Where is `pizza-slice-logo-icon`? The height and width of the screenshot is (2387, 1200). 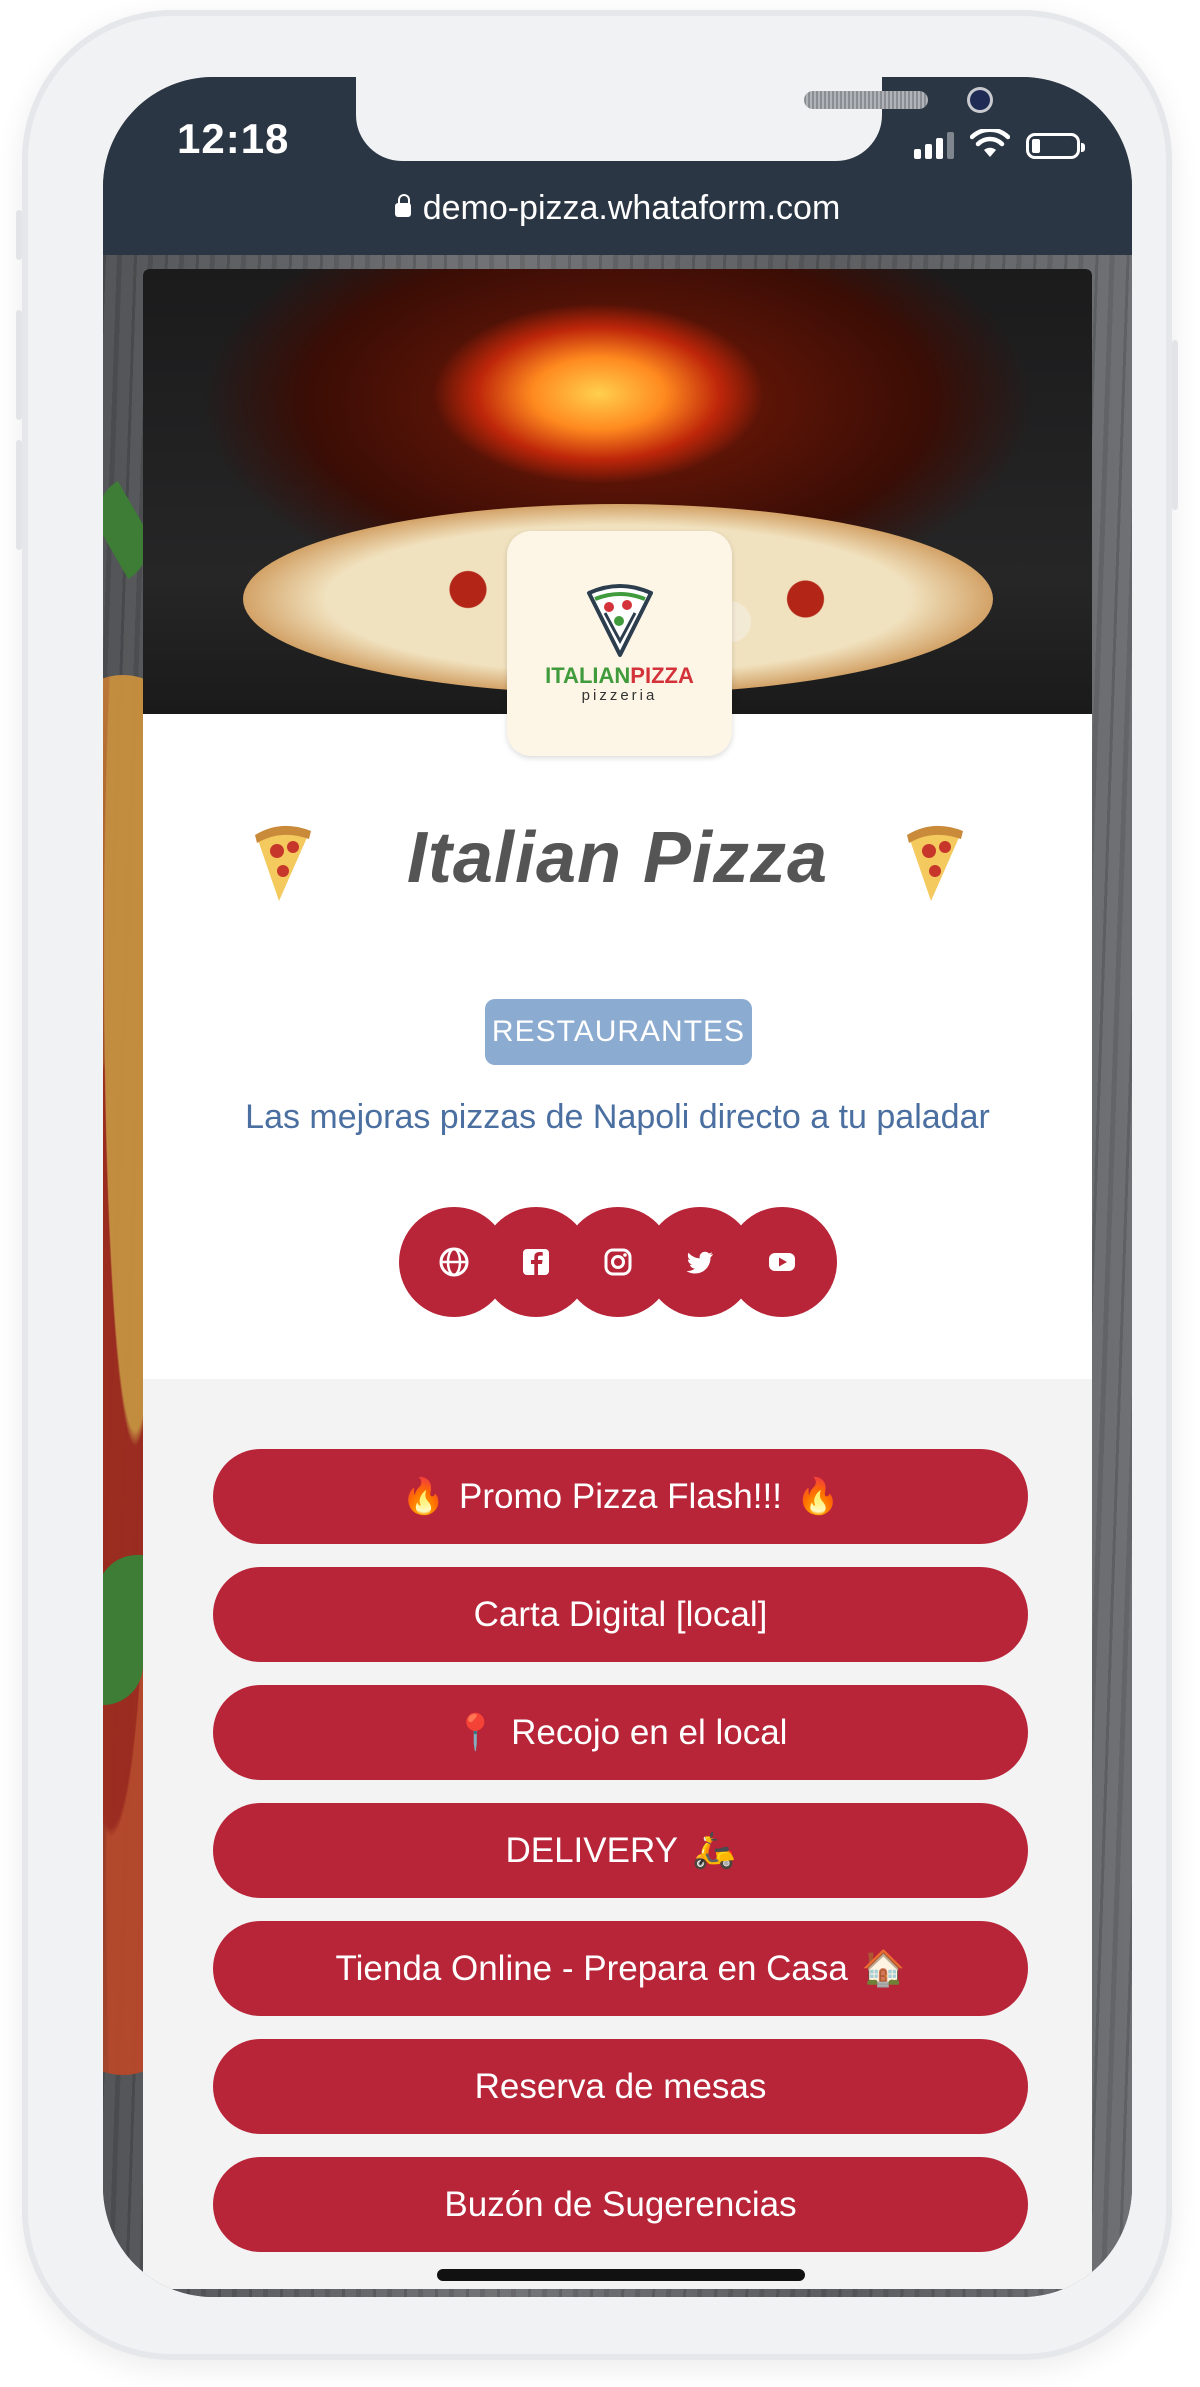
pizza-slice-logo-icon is located at coordinates (619, 620).